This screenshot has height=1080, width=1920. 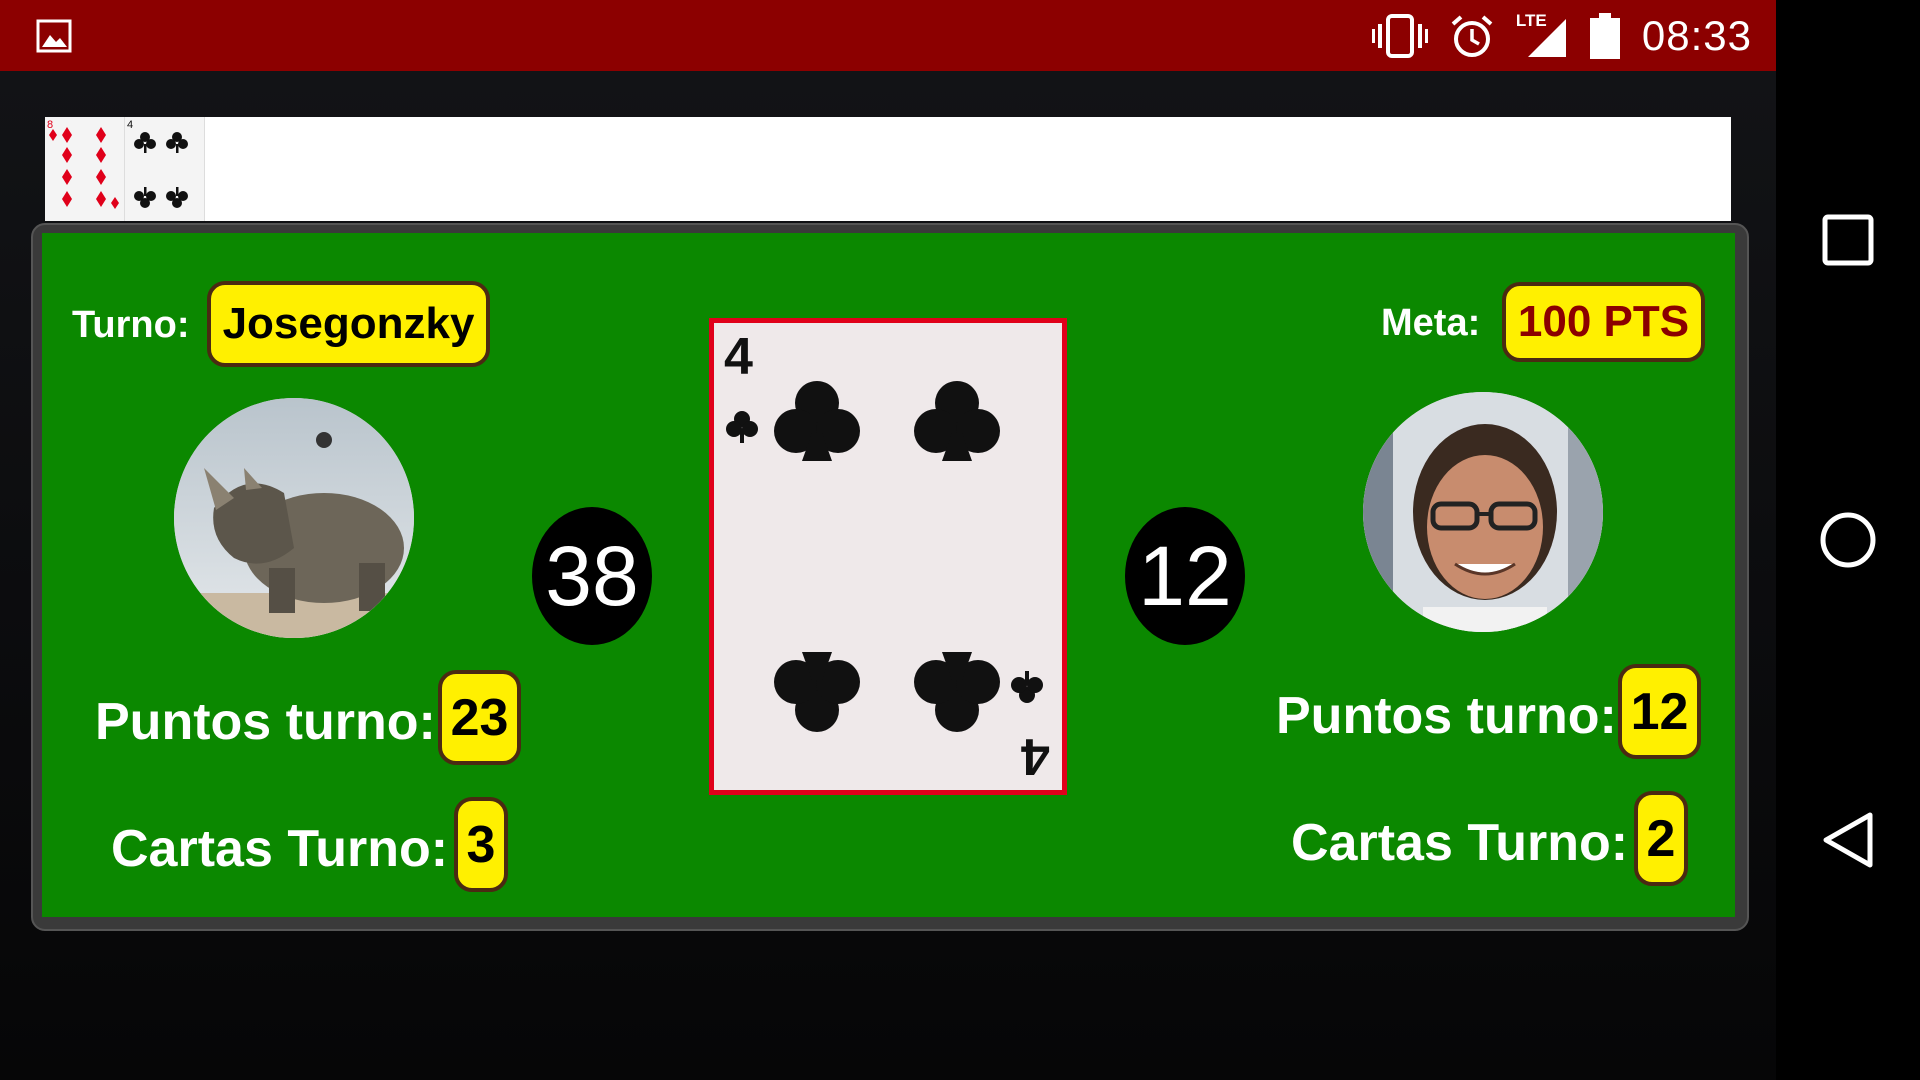 I want to click on left-turn-points-label: Puntos turno:, so click(x=265, y=722).